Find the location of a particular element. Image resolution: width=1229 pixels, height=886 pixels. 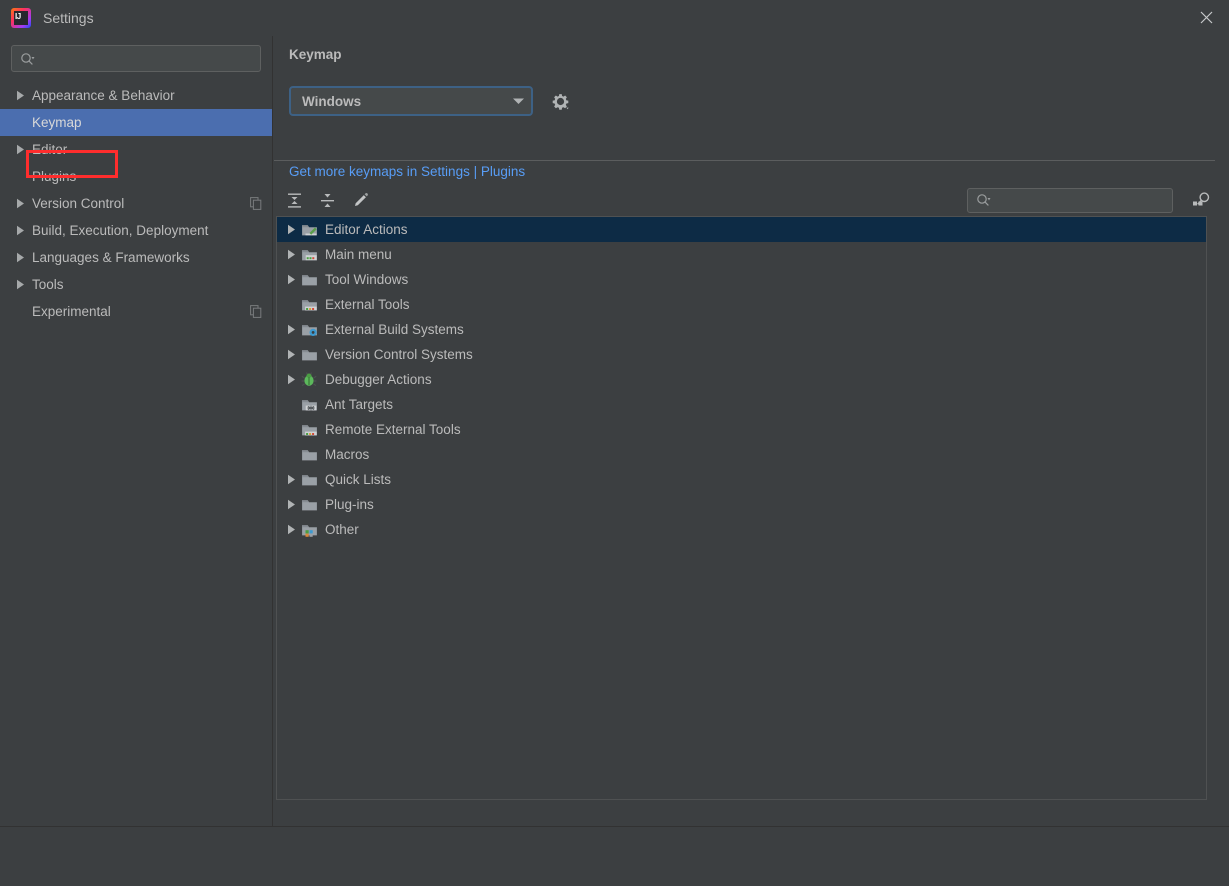

sidebar-item-appearance-behavior: Appearance & Behavior is located at coordinates (136, 95).